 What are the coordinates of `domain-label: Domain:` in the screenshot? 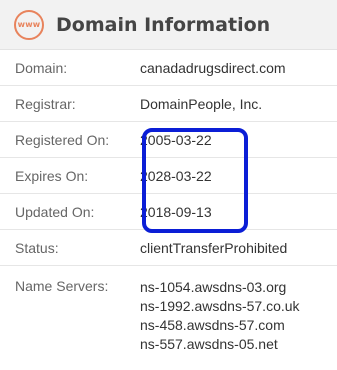 It's located at (41, 67).